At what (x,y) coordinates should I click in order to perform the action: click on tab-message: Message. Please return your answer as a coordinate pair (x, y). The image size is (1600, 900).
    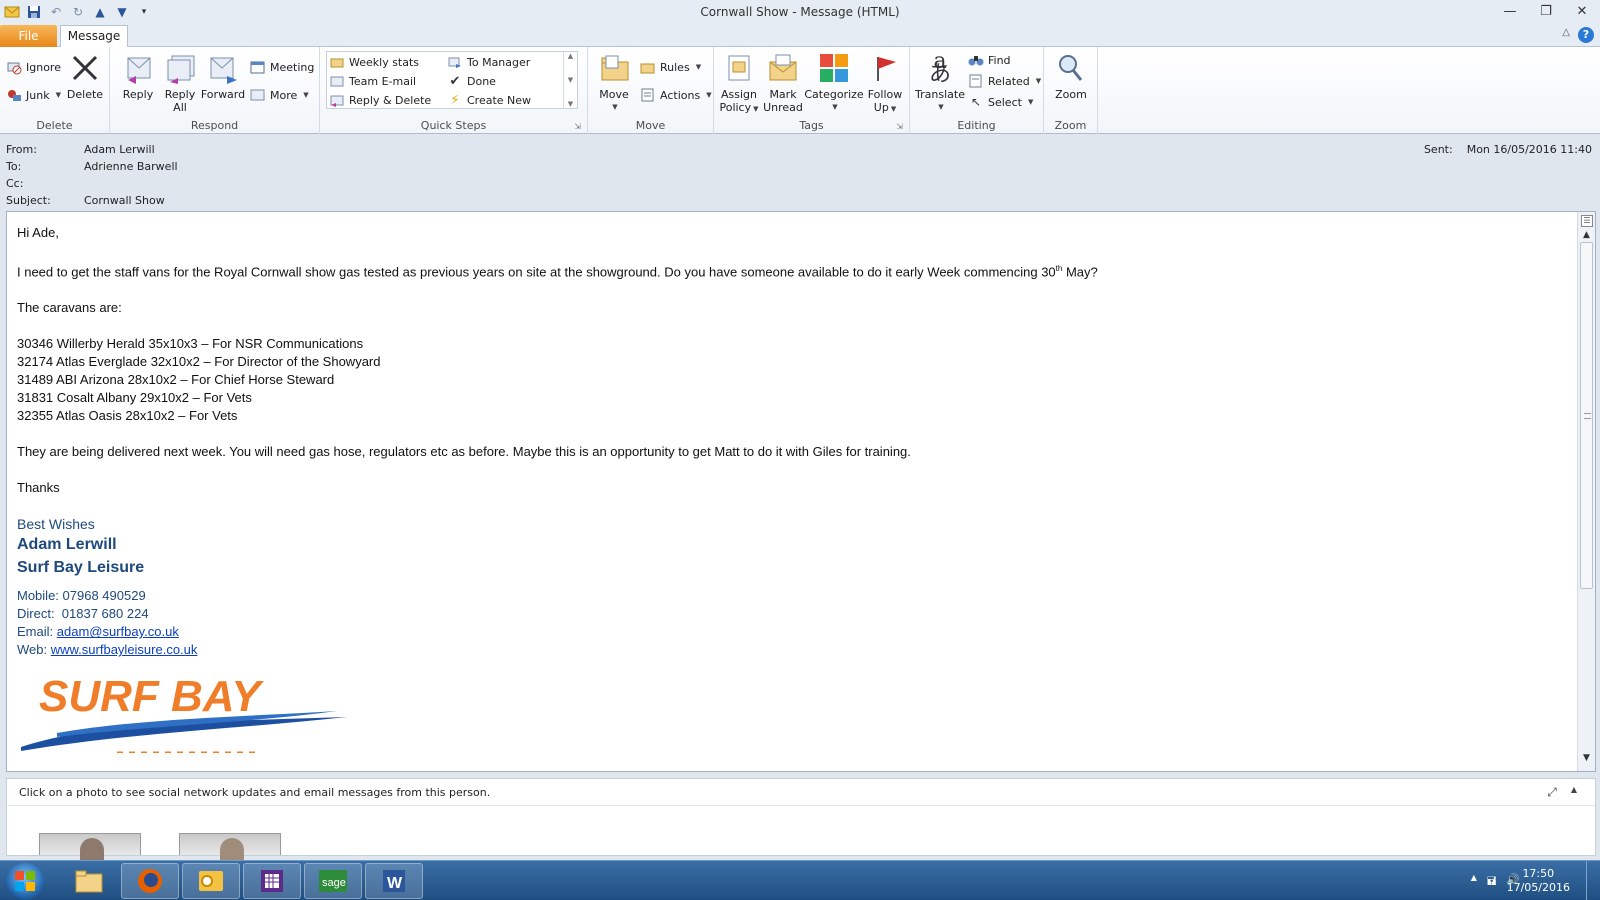
    Looking at the image, I should click on (94, 36).